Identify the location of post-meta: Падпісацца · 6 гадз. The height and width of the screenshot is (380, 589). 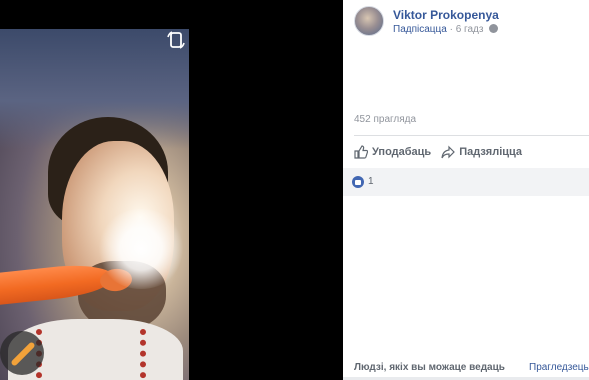
(446, 29).